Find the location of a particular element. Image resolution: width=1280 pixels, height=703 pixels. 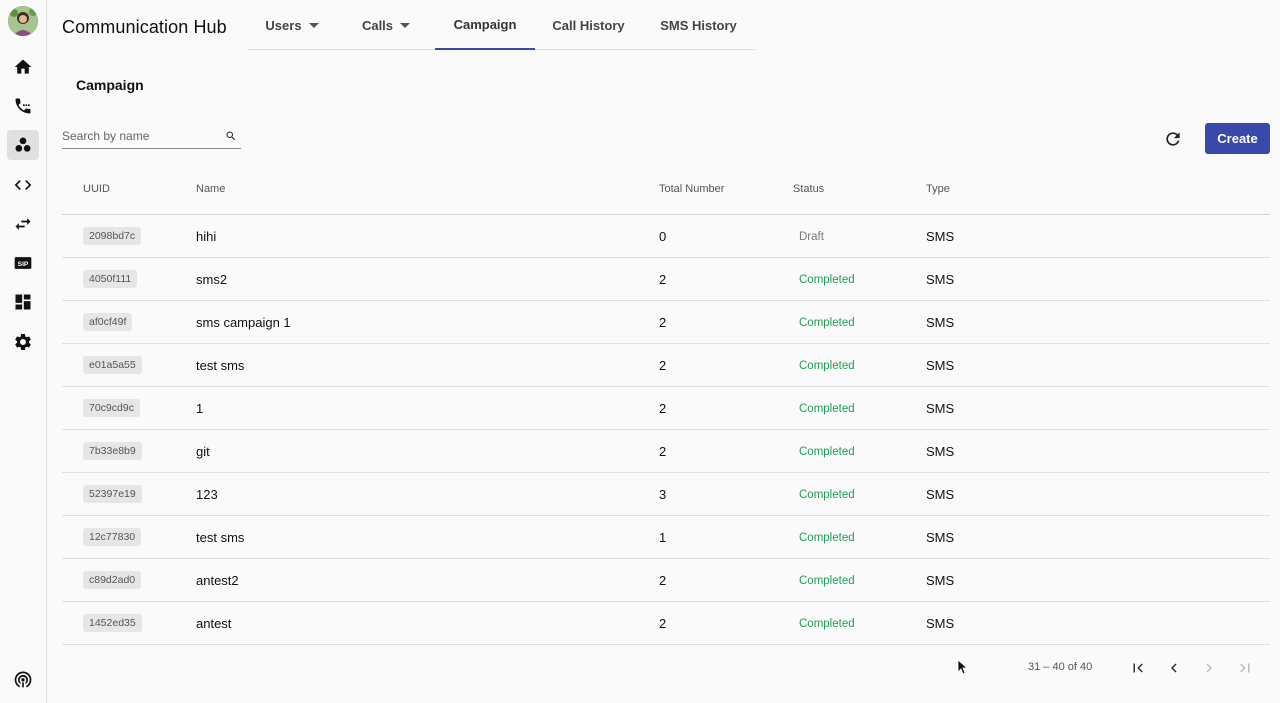

table-row: 4050f111 sms2 2 Completed SMS is located at coordinates (666, 279).